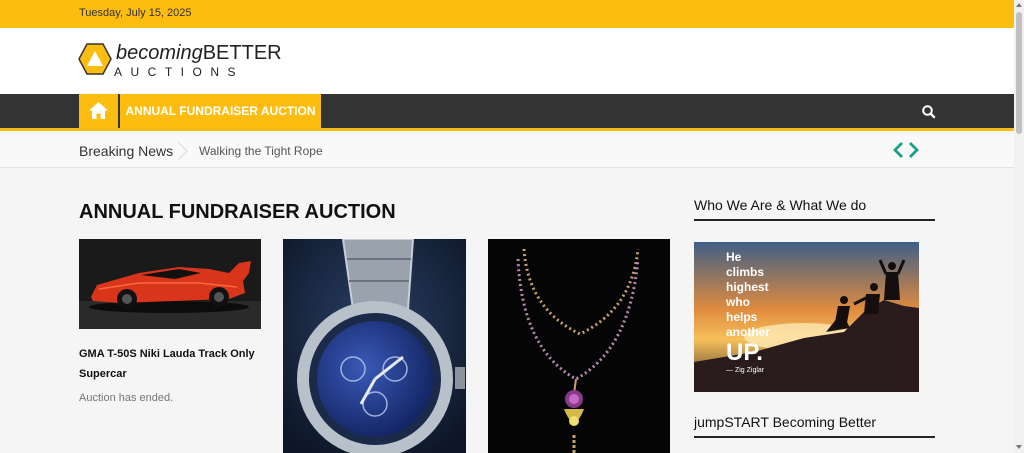 The height and width of the screenshot is (453, 1024). I want to click on page-scrollbar, so click(1019, 226).